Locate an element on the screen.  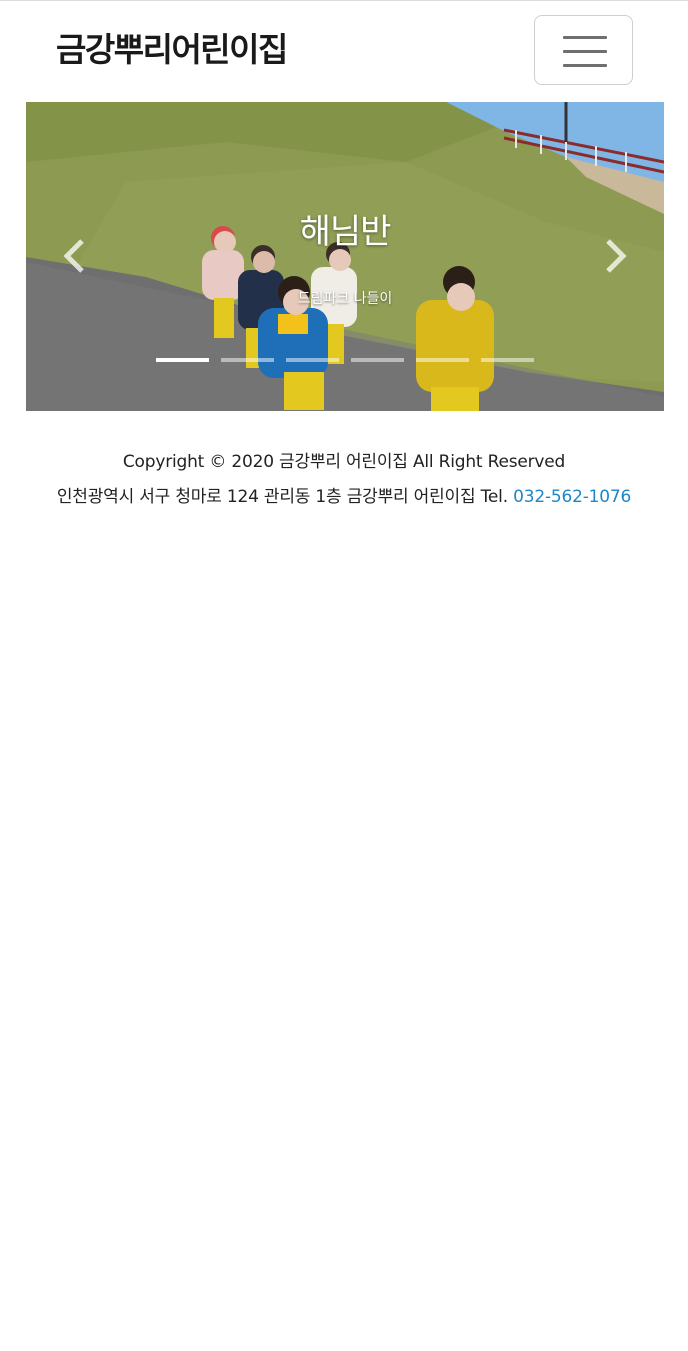
menu-toggle-button is located at coordinates (583, 50).